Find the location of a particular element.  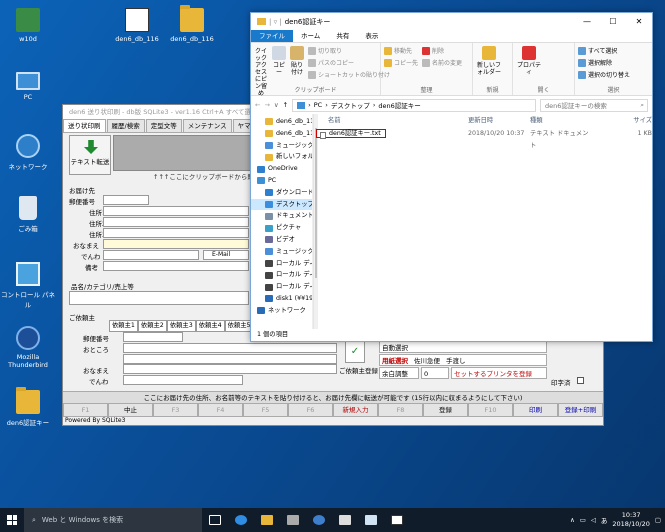

desktop-icon-den6-key: den6認証キー is located at coordinates (28, 407).